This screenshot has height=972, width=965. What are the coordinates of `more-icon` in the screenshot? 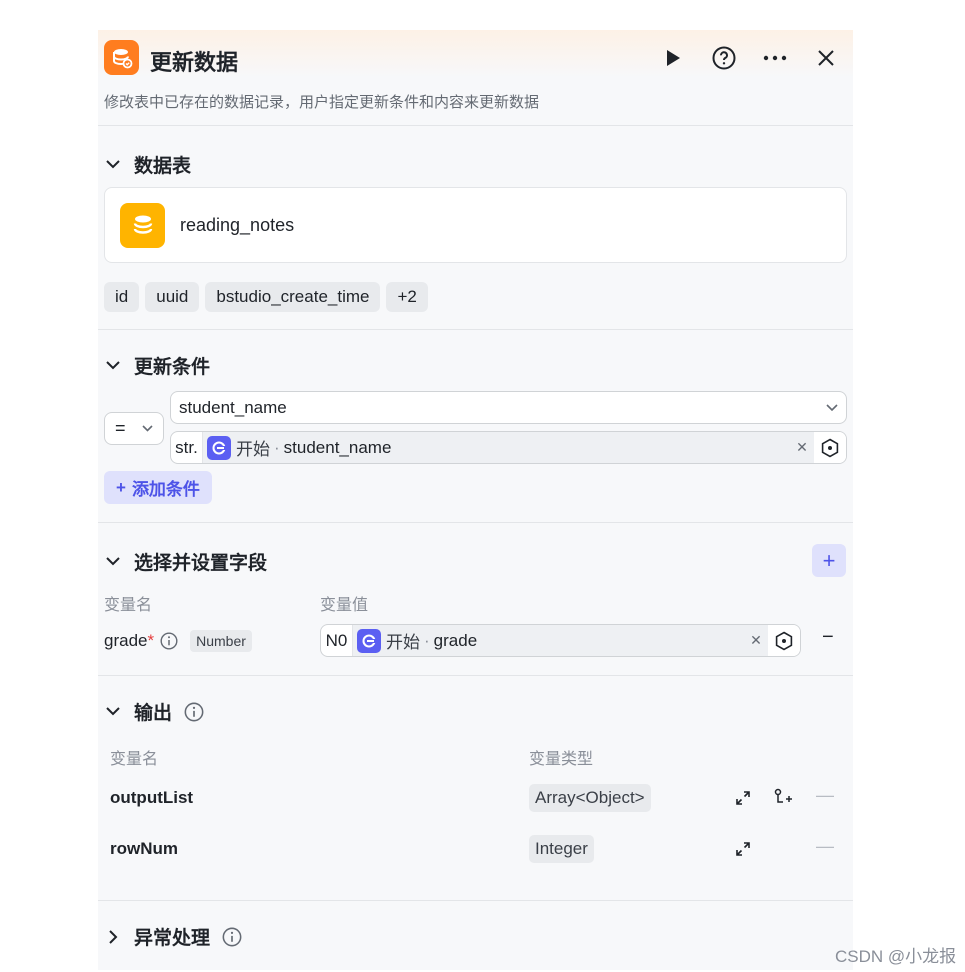 It's located at (775, 58).